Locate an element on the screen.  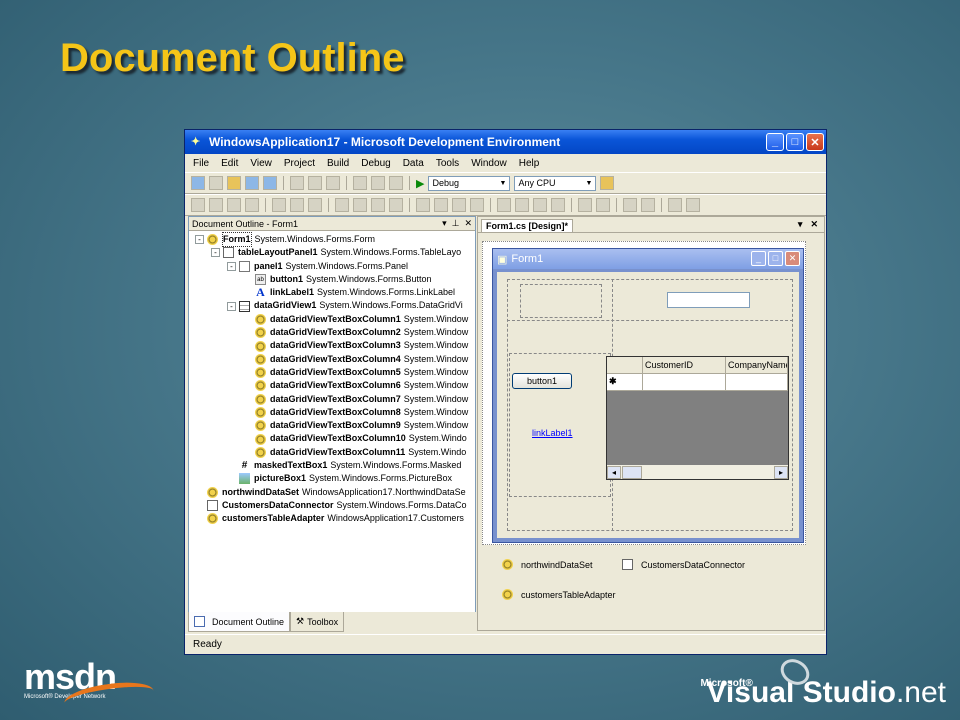
save-icon is located at coordinates (252, 183).